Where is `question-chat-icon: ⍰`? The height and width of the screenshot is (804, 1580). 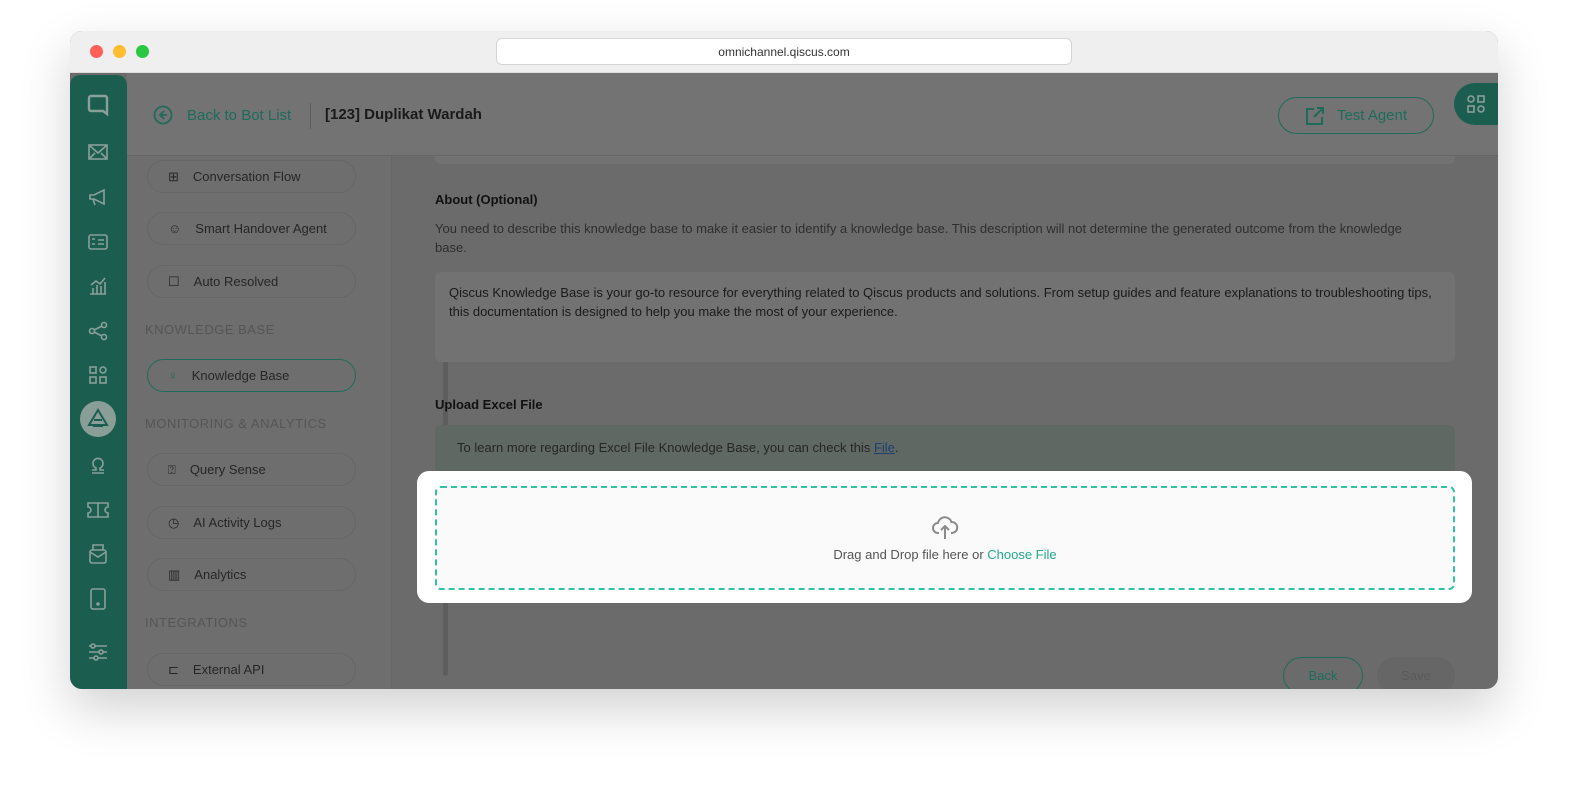 question-chat-icon: ⍰ is located at coordinates (172, 469).